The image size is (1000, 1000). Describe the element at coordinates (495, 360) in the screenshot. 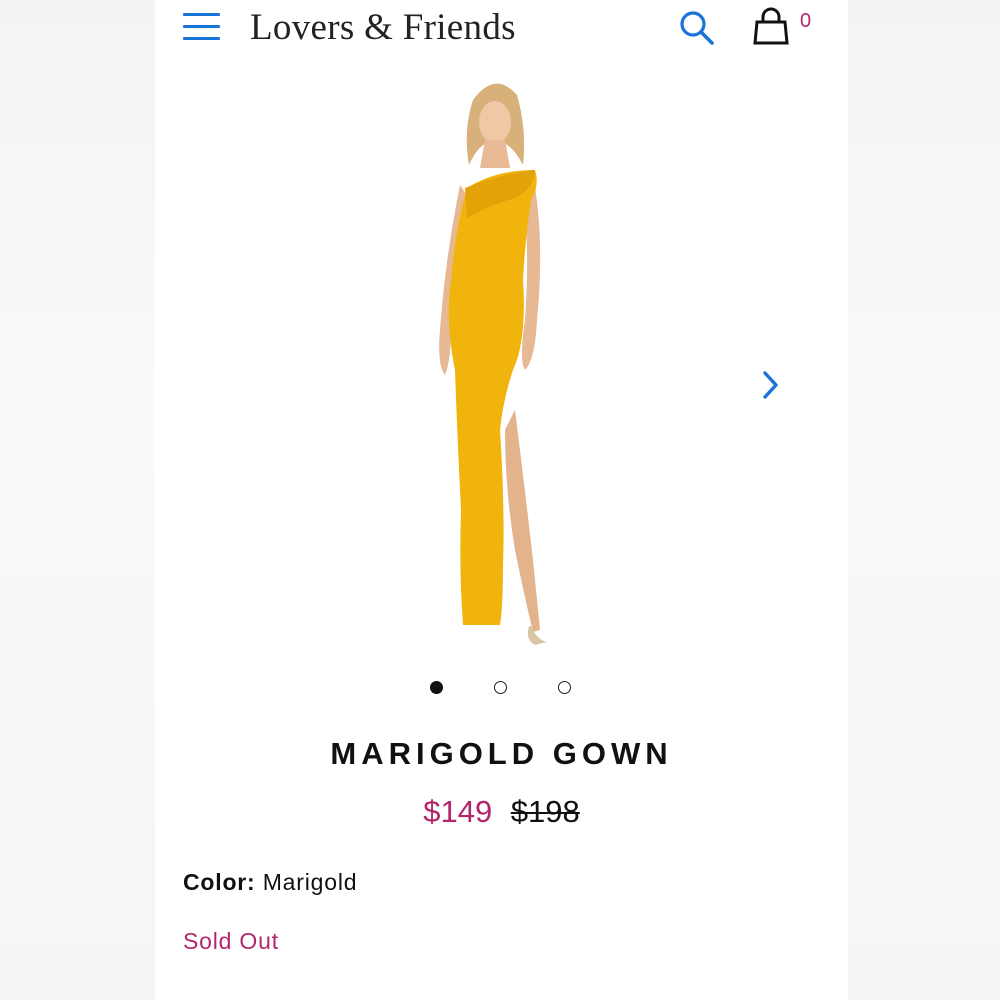

I see `product-image` at that location.